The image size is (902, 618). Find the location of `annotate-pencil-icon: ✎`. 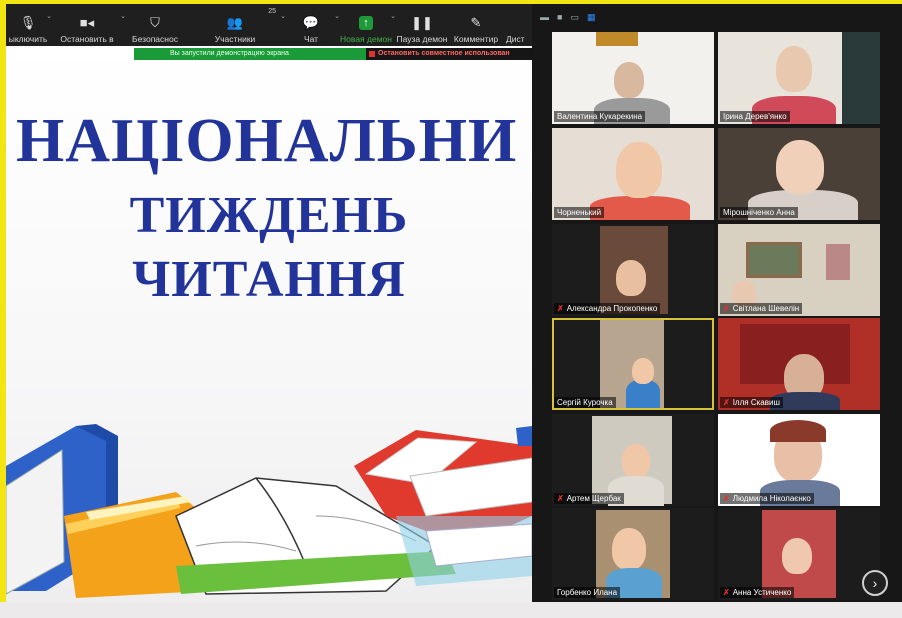

annotate-pencil-icon: ✎ is located at coordinates (476, 22).